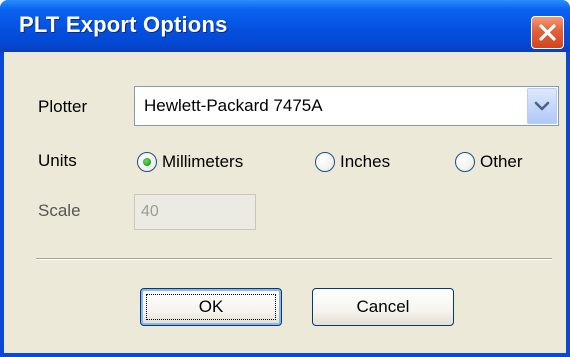 The height and width of the screenshot is (357, 570). I want to click on units-radio-other: Other, so click(500, 163).